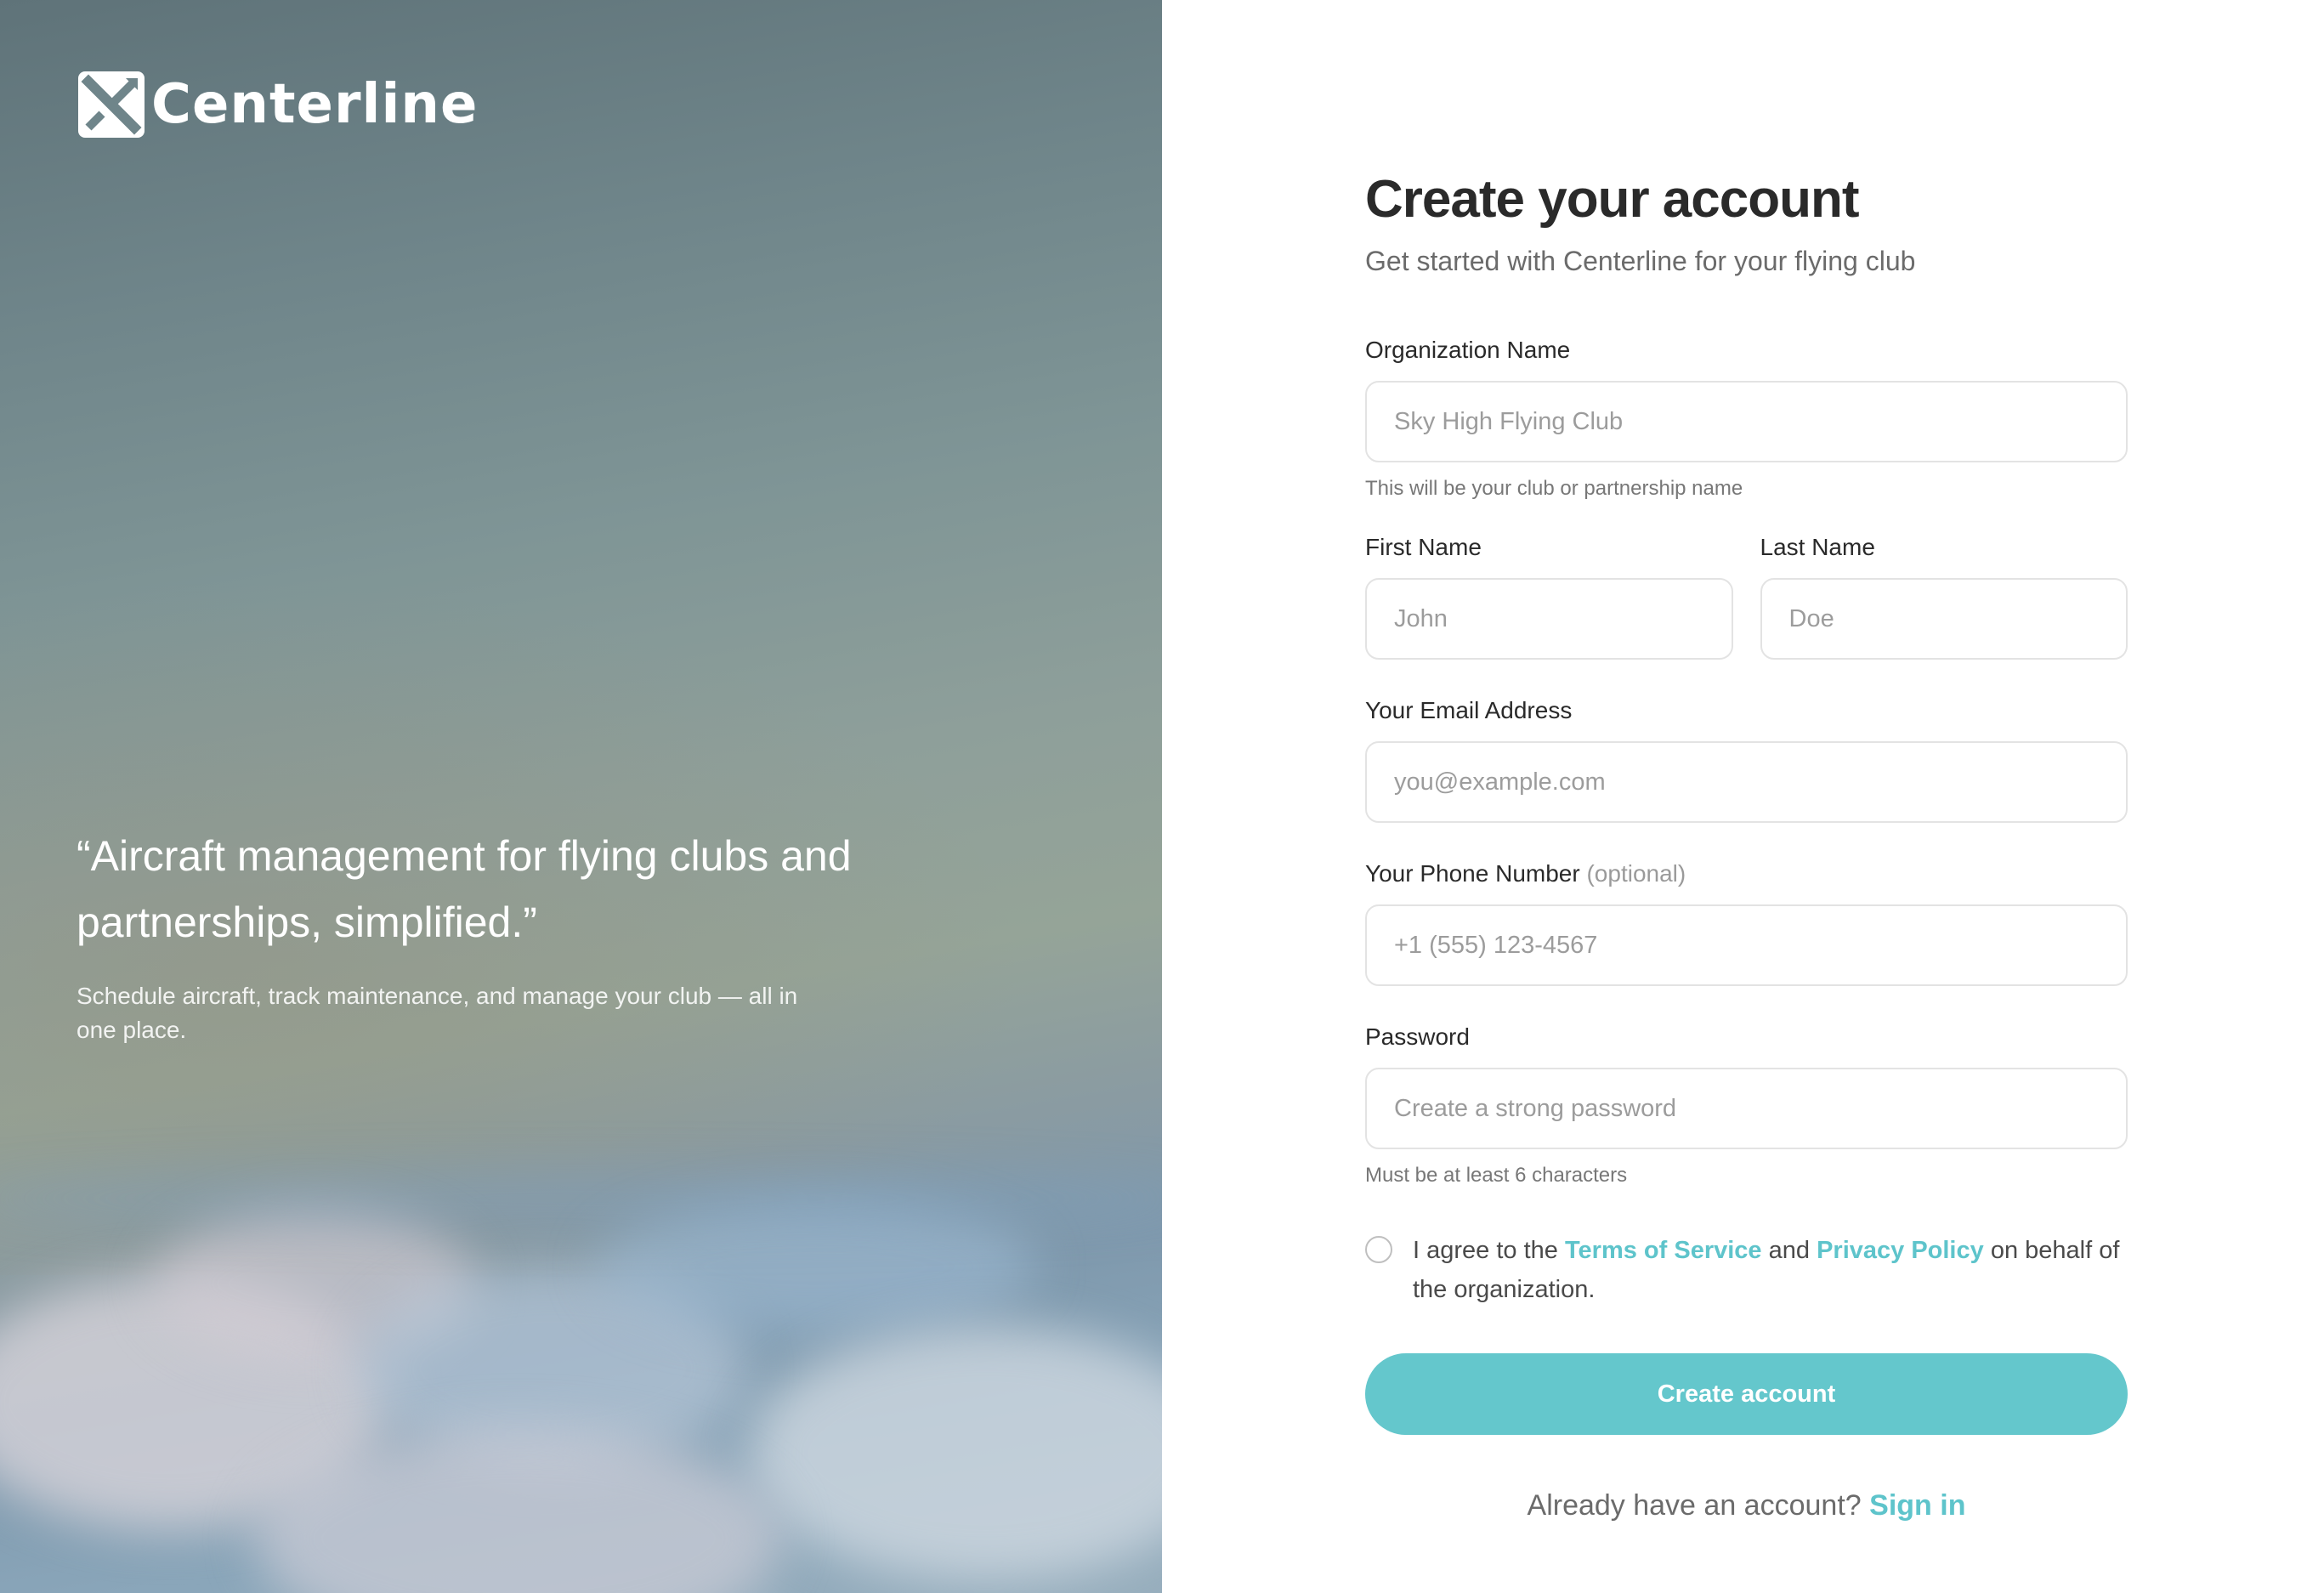  I want to click on last-name-field-group: Last Name, so click(1944, 595).